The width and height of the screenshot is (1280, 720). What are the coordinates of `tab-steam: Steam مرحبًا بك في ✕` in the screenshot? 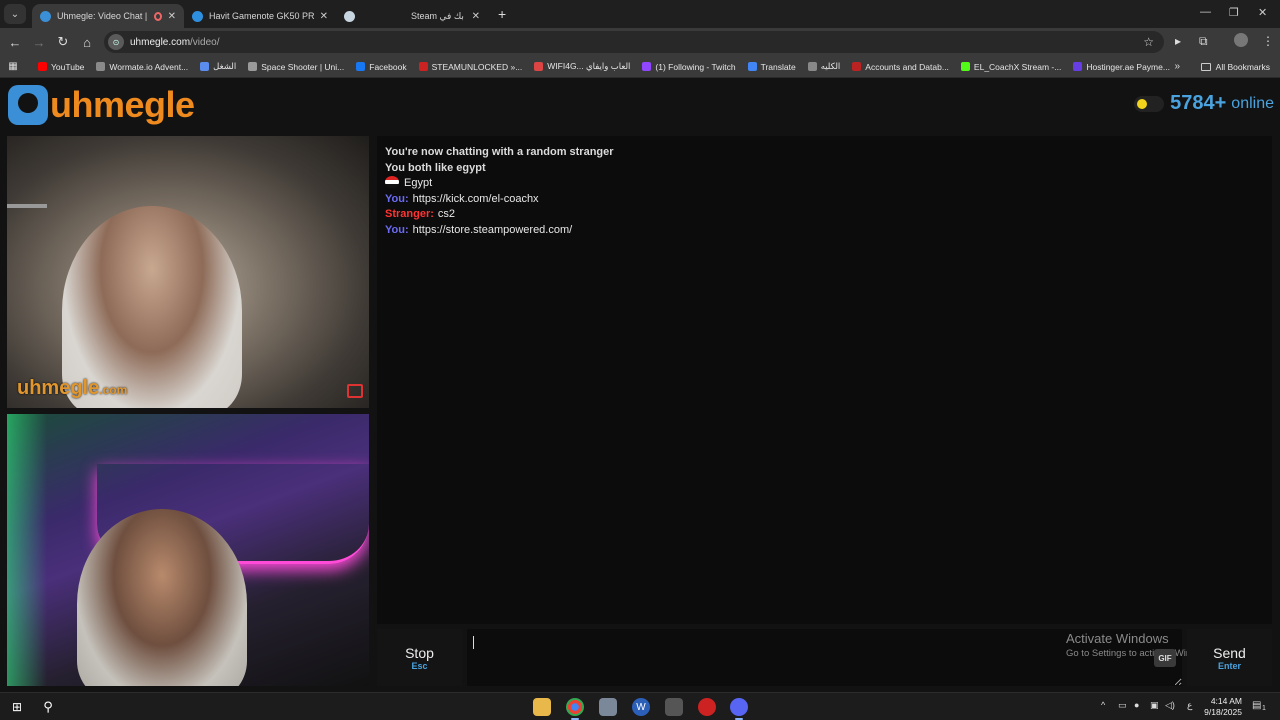 It's located at (412, 16).